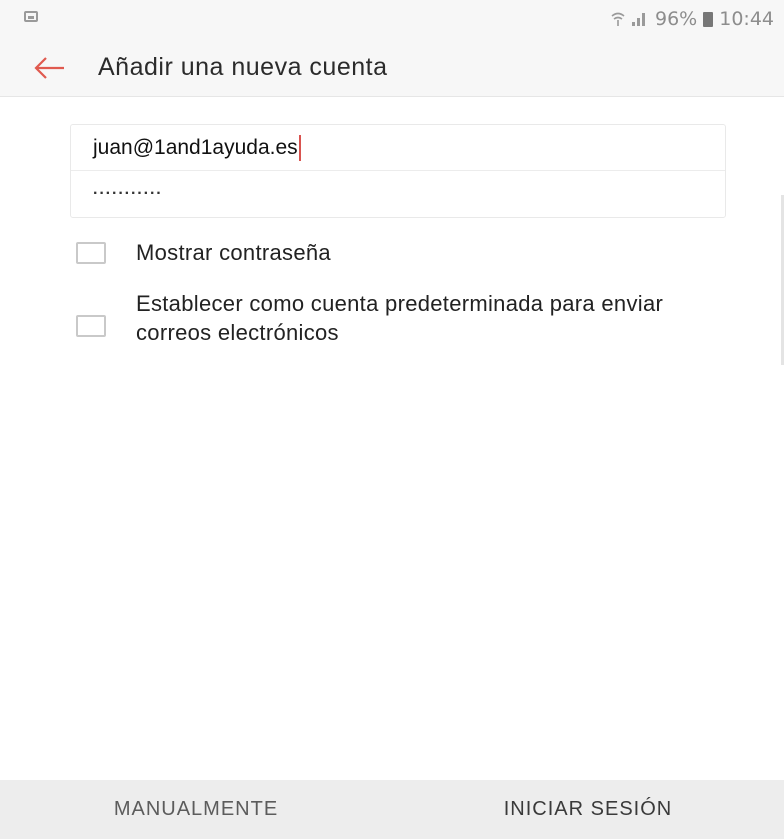 Image resolution: width=784 pixels, height=839 pixels. I want to click on status-icons: 96% 10:44, so click(692, 19).